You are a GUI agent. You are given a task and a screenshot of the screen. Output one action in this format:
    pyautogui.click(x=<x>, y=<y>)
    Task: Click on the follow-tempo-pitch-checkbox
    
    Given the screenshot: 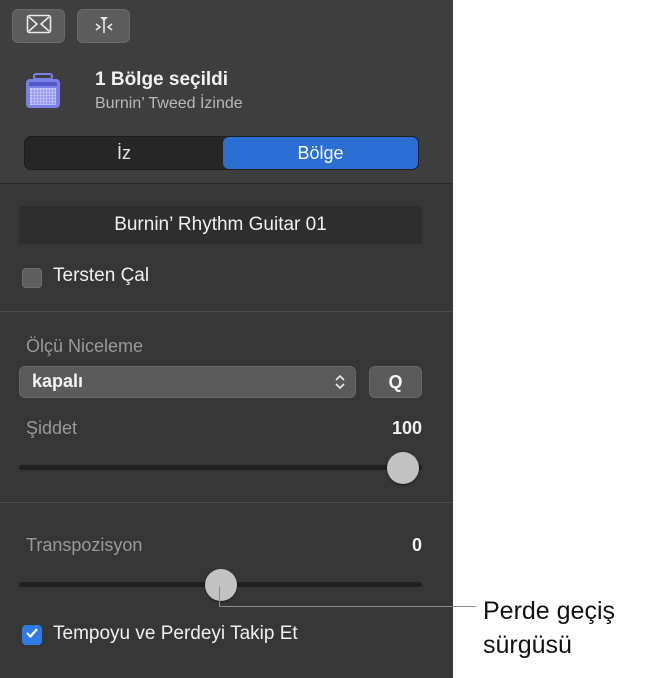 What is the action you would take?
    pyautogui.click(x=32, y=635)
    